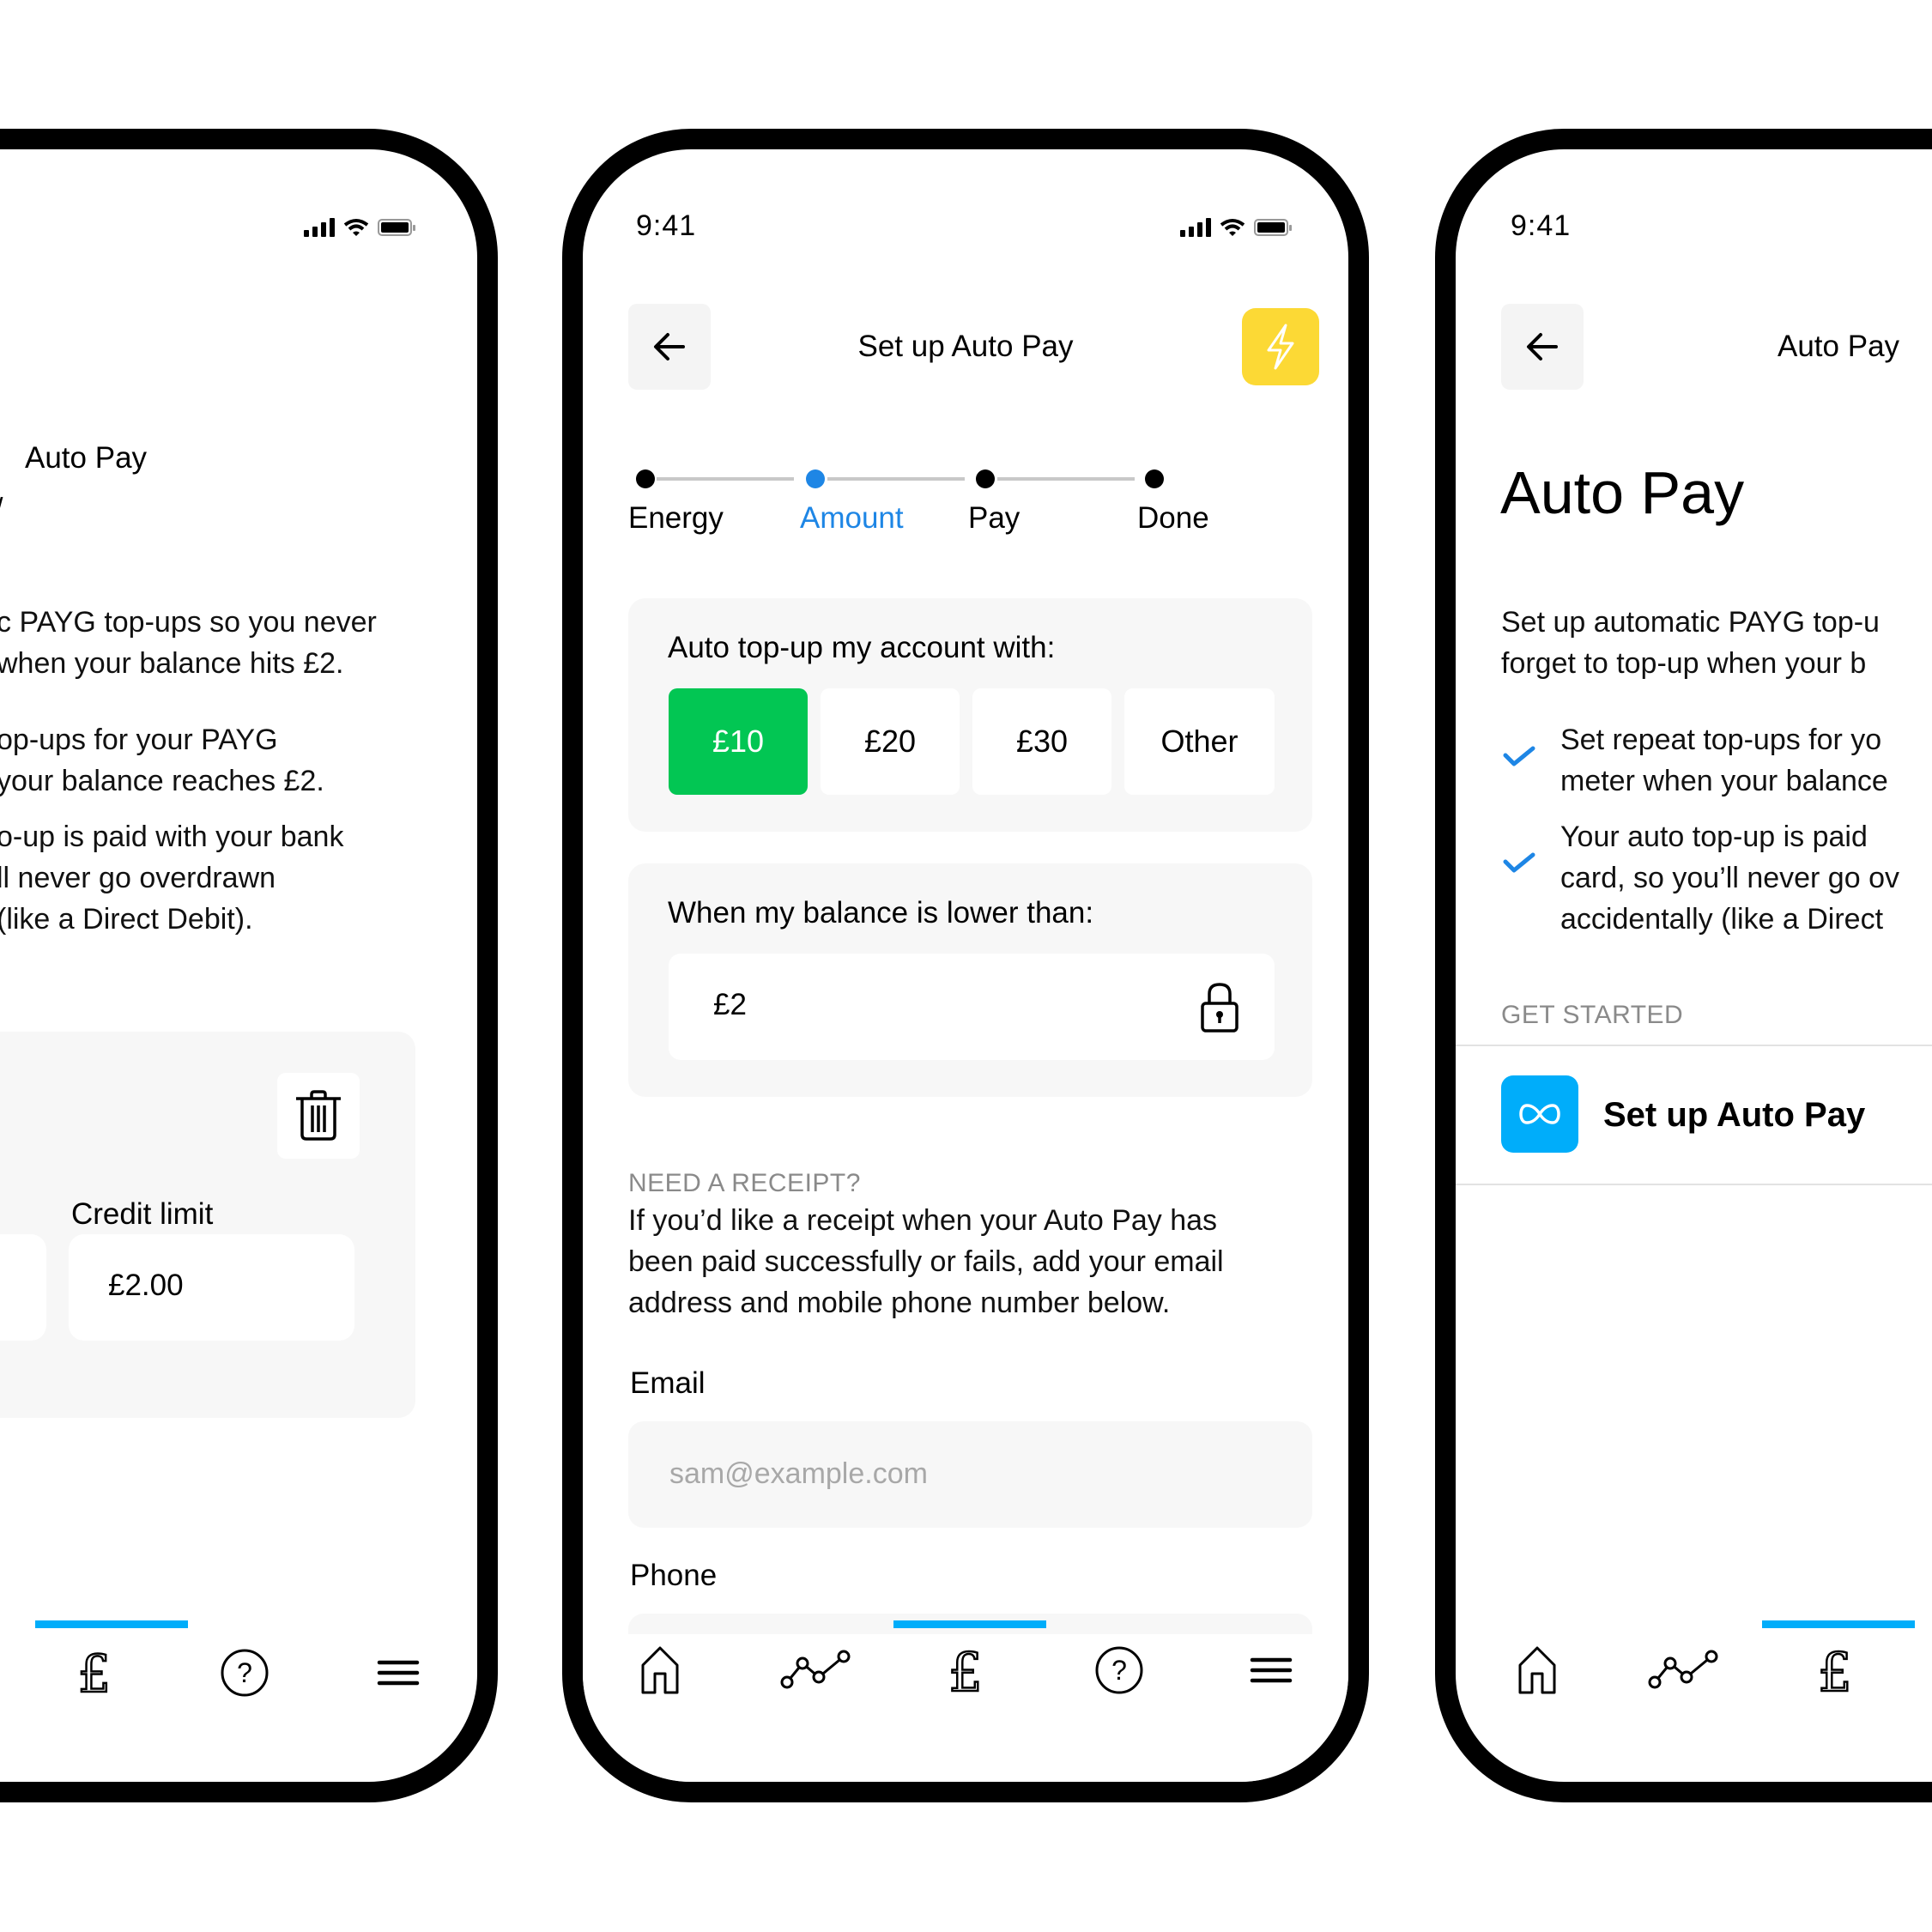 This screenshot has height=1932, width=1932. I want to click on bullet-line: accidentally (like a Direct, so click(1722, 919).